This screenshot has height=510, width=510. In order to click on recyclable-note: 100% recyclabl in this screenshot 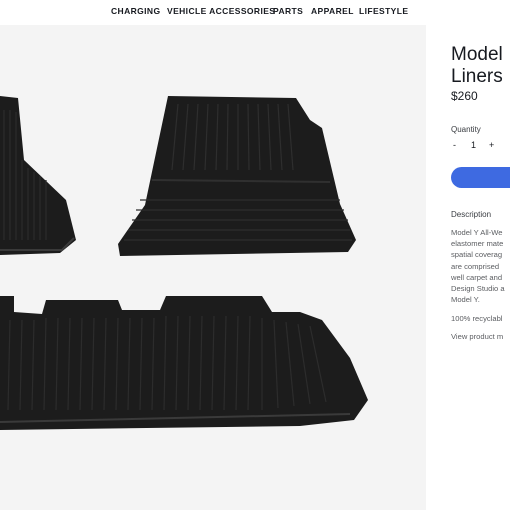, I will do `click(477, 318)`.